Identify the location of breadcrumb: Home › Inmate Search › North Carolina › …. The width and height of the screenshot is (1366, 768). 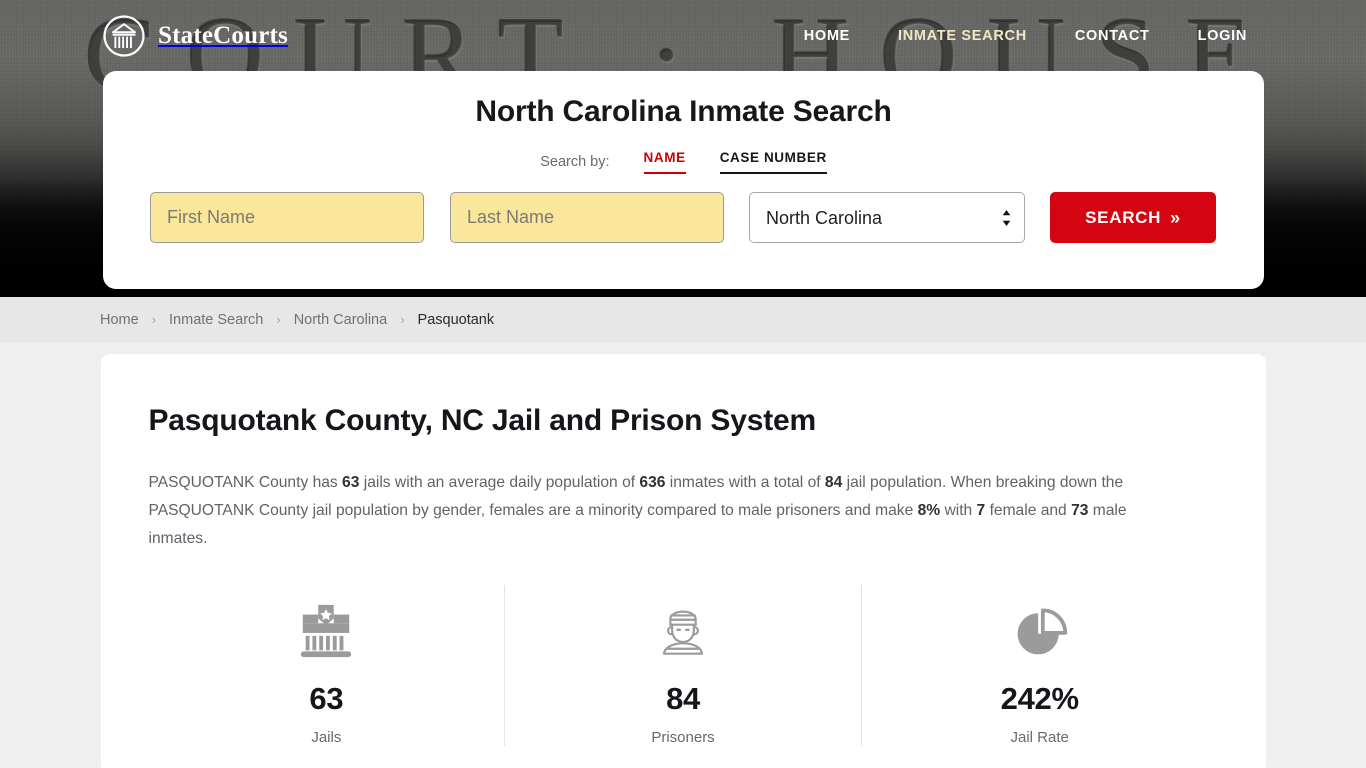
(683, 319).